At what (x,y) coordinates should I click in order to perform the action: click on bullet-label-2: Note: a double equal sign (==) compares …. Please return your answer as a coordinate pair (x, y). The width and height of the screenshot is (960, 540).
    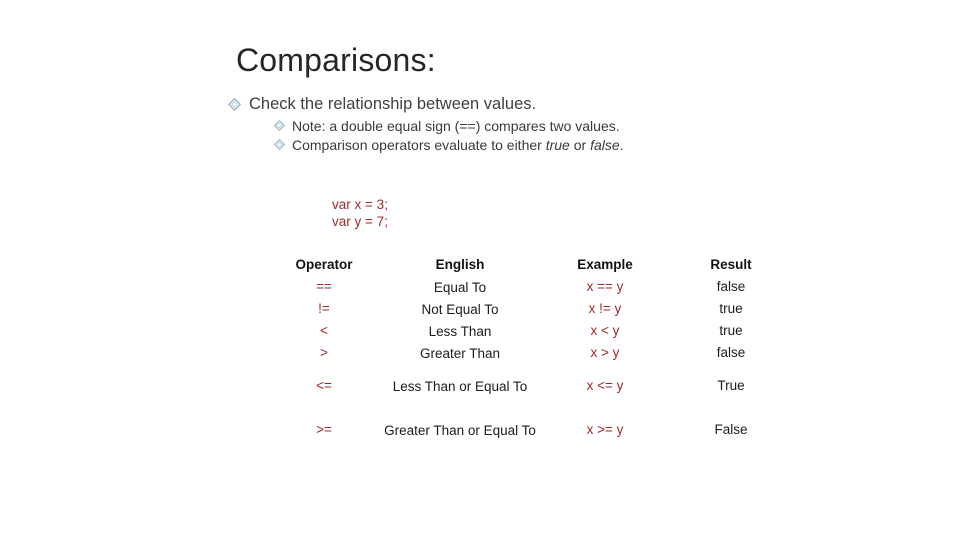
    Looking at the image, I should click on (456, 126).